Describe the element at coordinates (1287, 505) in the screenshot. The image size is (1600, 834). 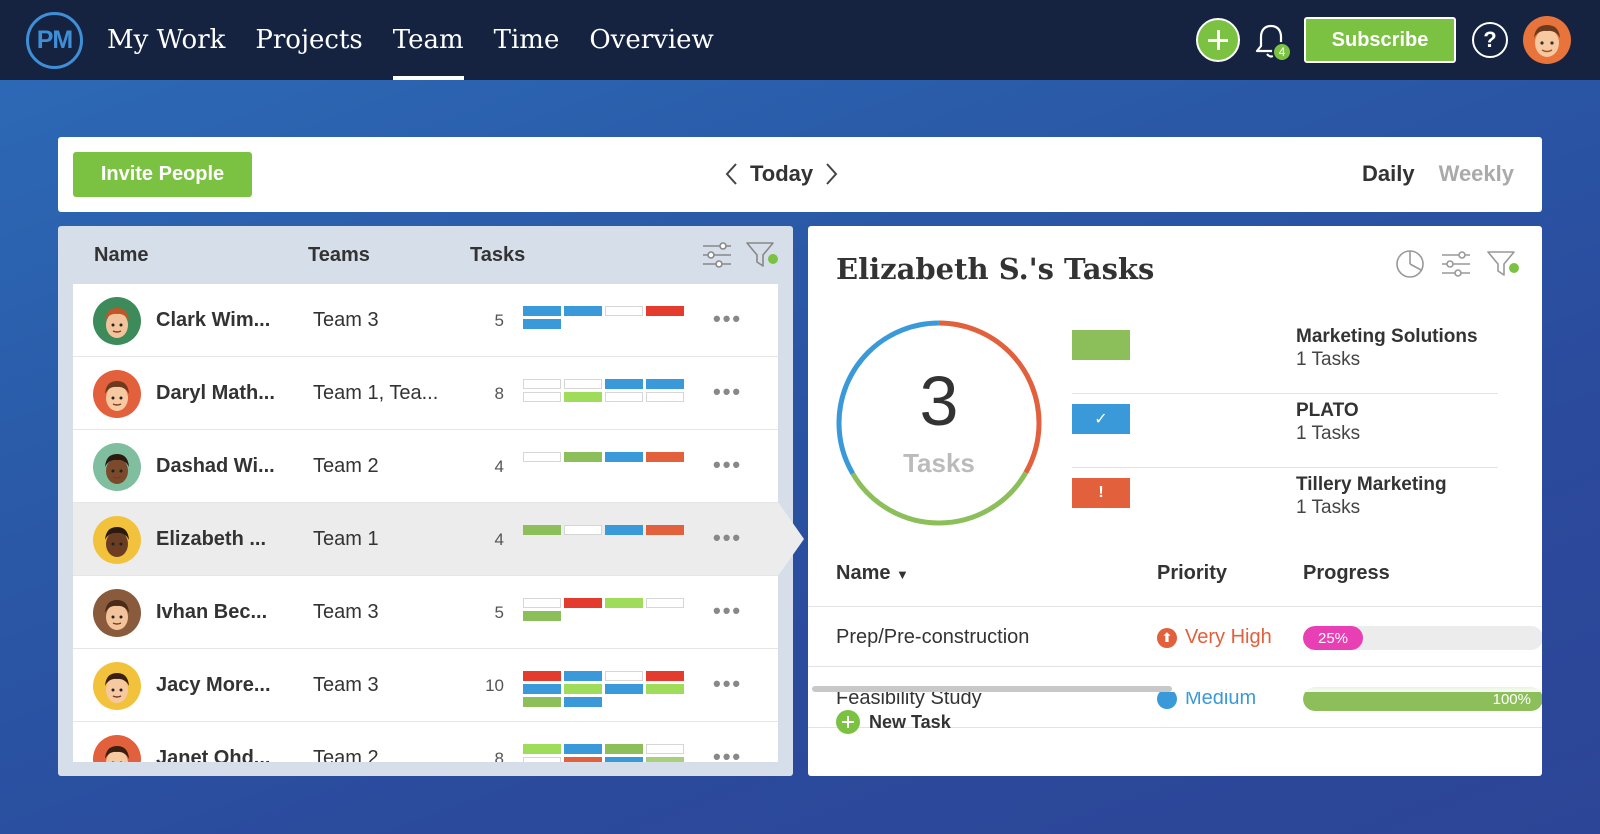
I see `project-legend-item: ! Tillery Marketing 1 Tasks` at that location.